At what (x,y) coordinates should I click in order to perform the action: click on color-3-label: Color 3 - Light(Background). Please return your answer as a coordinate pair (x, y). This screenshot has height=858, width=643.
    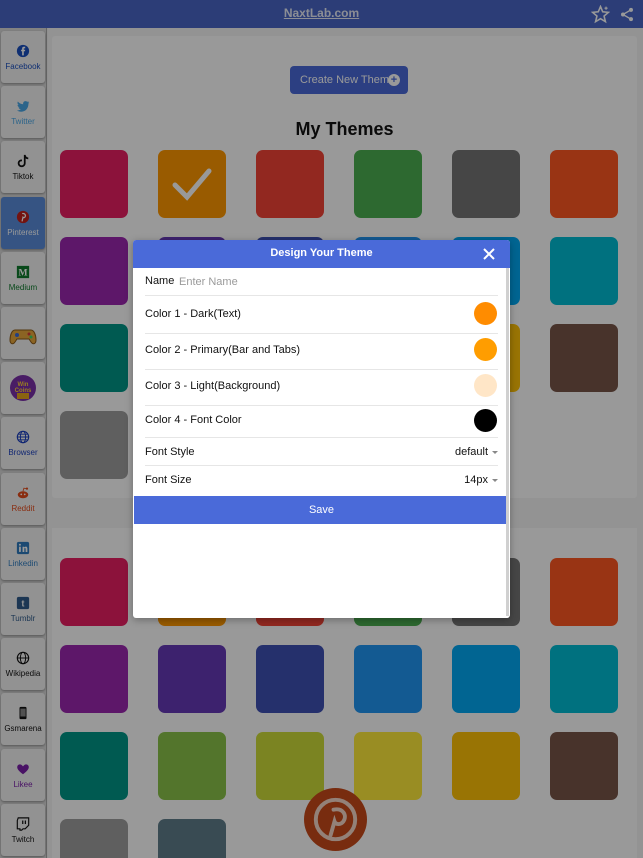
    Looking at the image, I should click on (213, 386).